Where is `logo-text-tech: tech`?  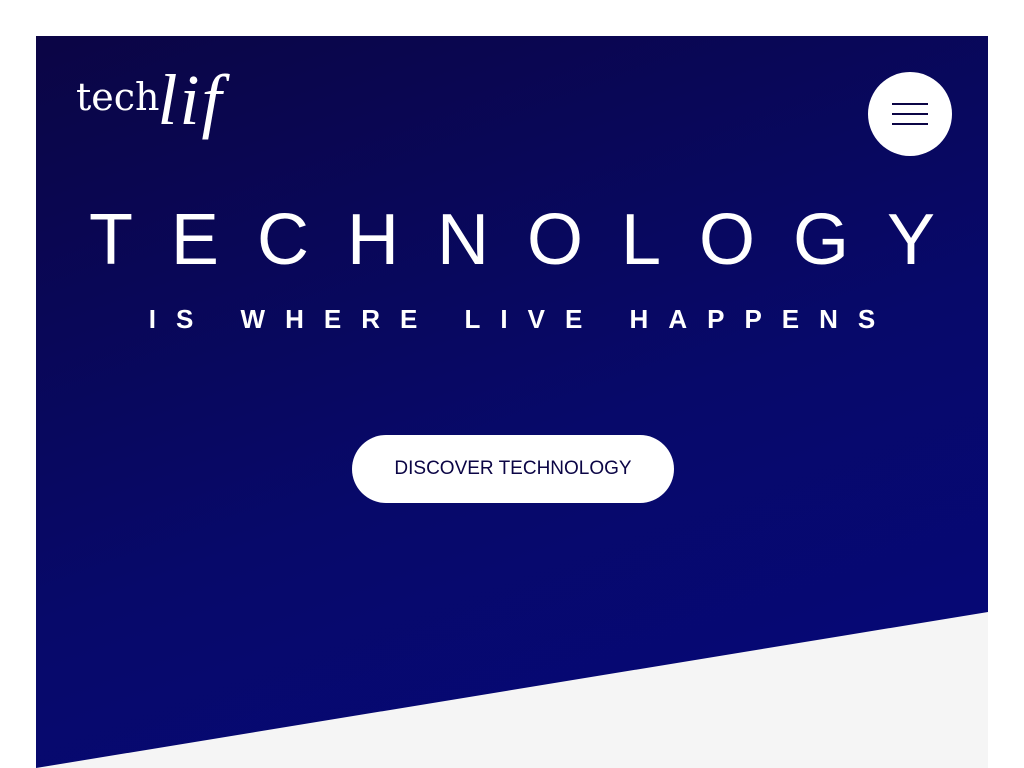 logo-text-tech: tech is located at coordinates (118, 97).